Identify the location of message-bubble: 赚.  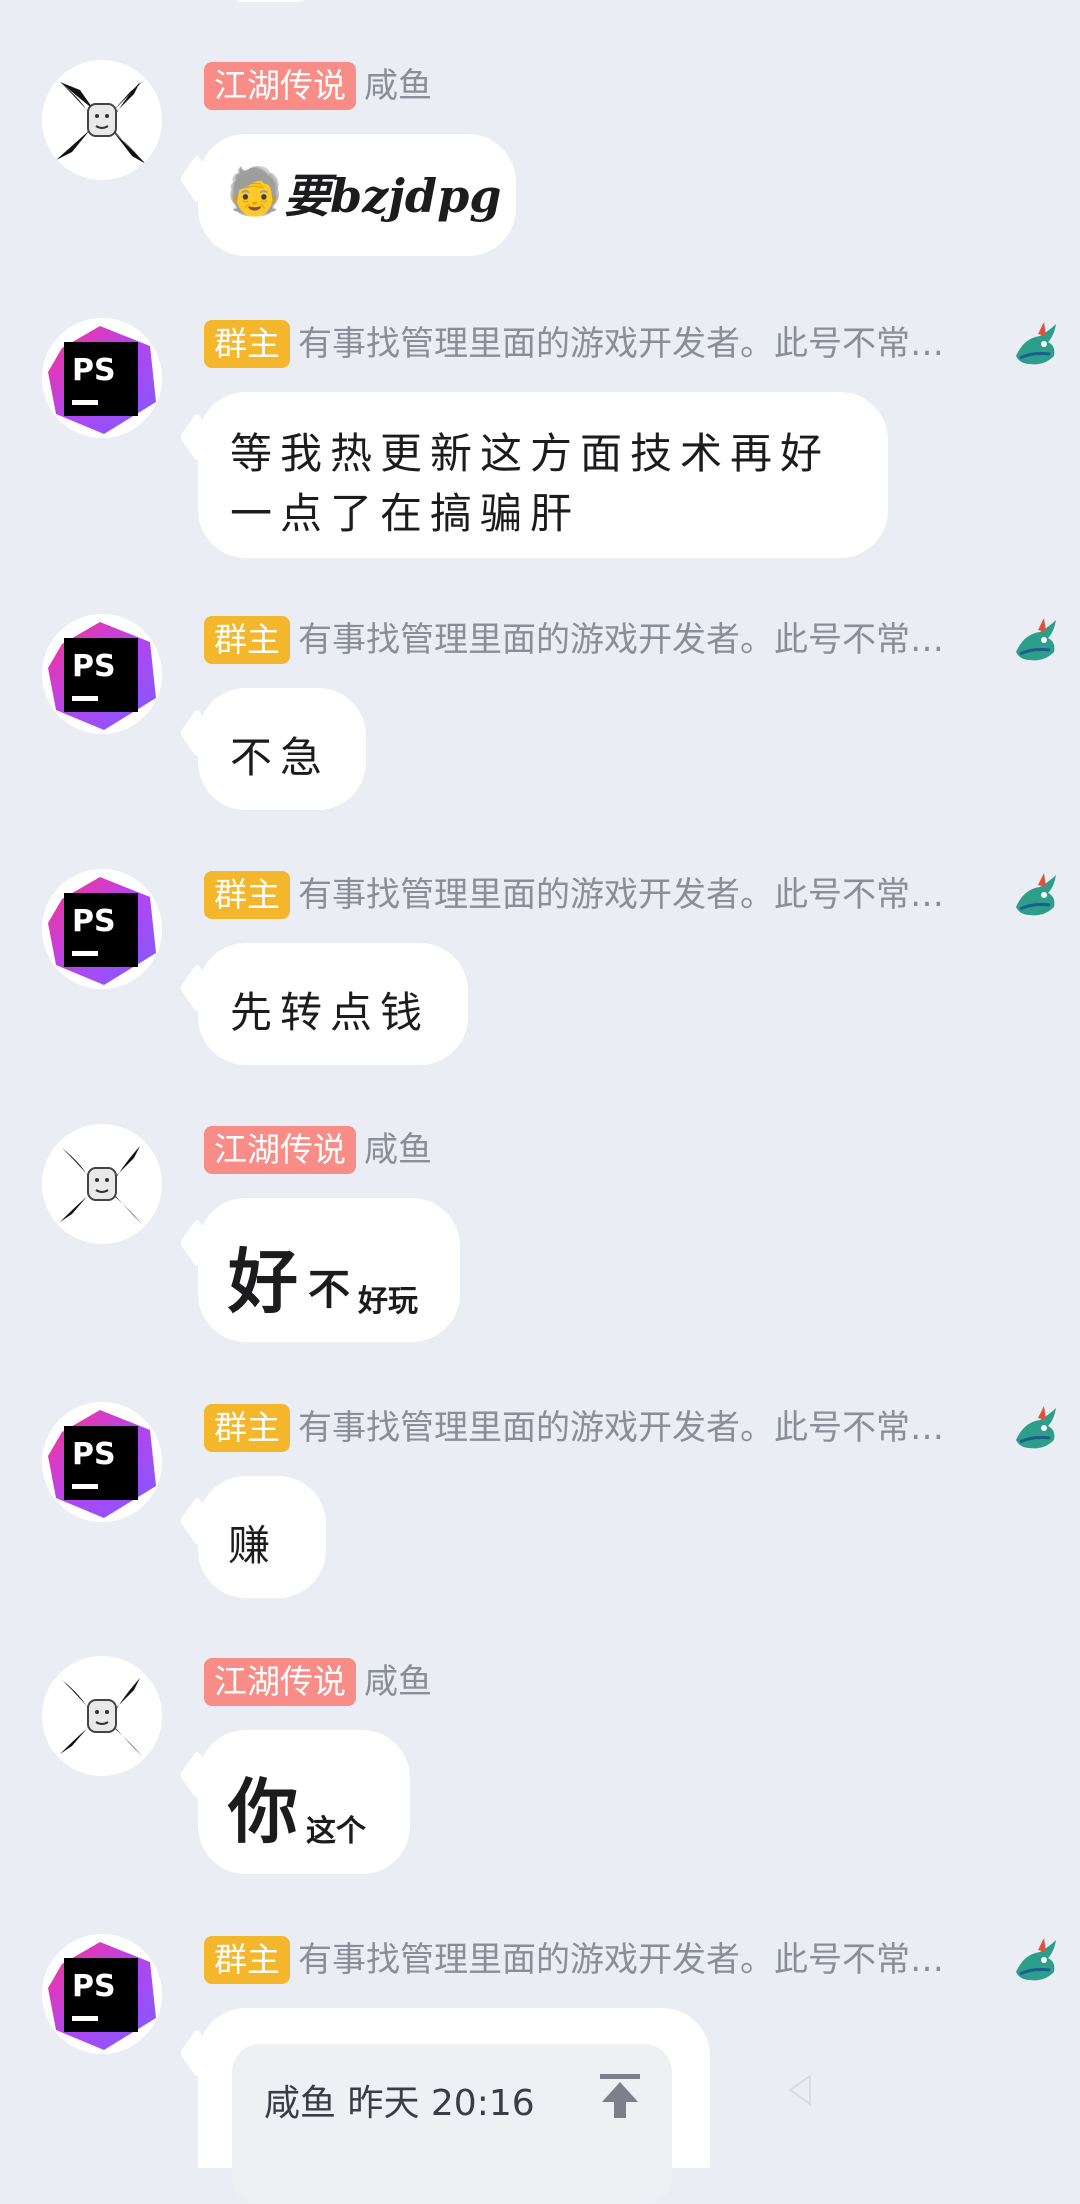
(262, 1537).